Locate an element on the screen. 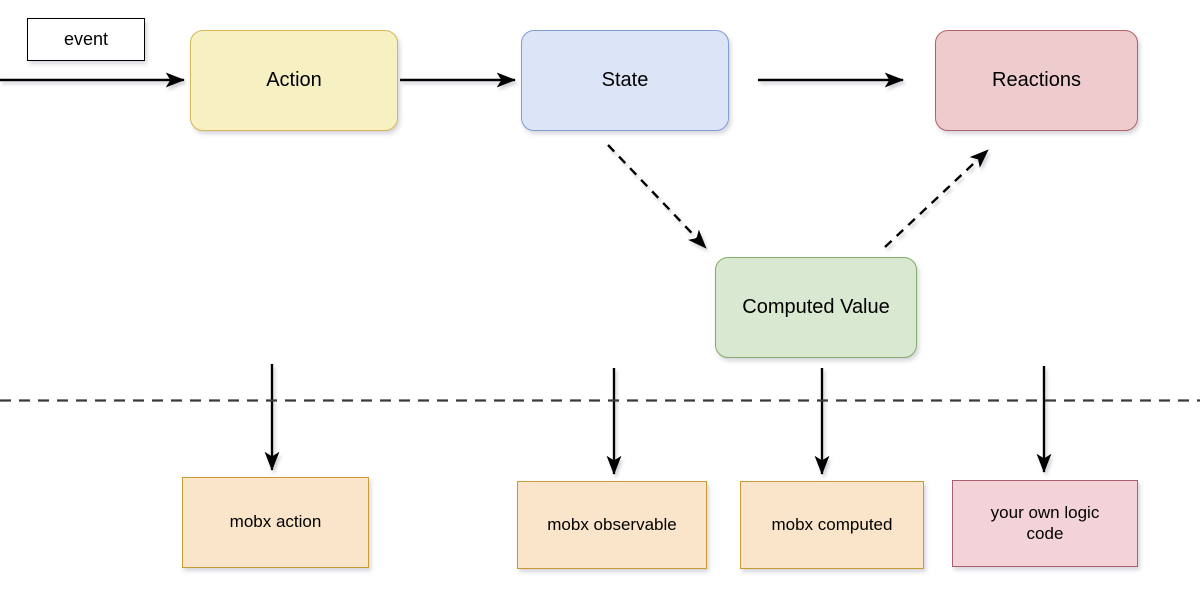 Image resolution: width=1200 pixels, height=595 pixels. node-action-label: Action is located at coordinates (294, 80).